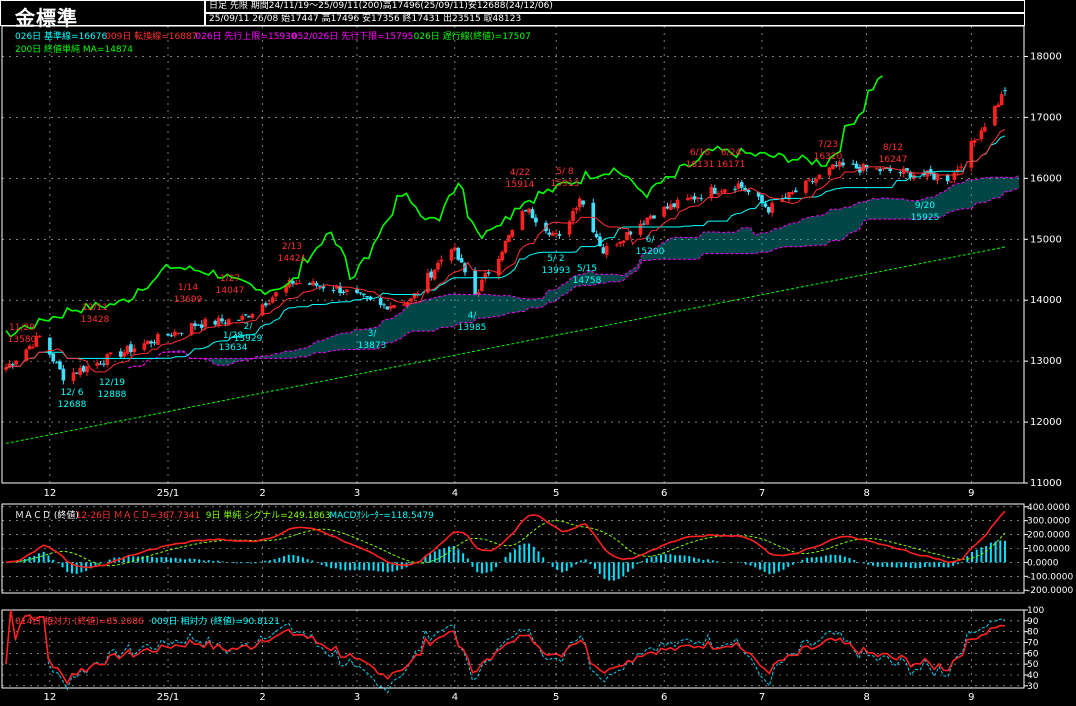  What do you see at coordinates (1033, 654) in the screenshot?
I see `rsi-ytick-label: 60` at bounding box center [1033, 654].